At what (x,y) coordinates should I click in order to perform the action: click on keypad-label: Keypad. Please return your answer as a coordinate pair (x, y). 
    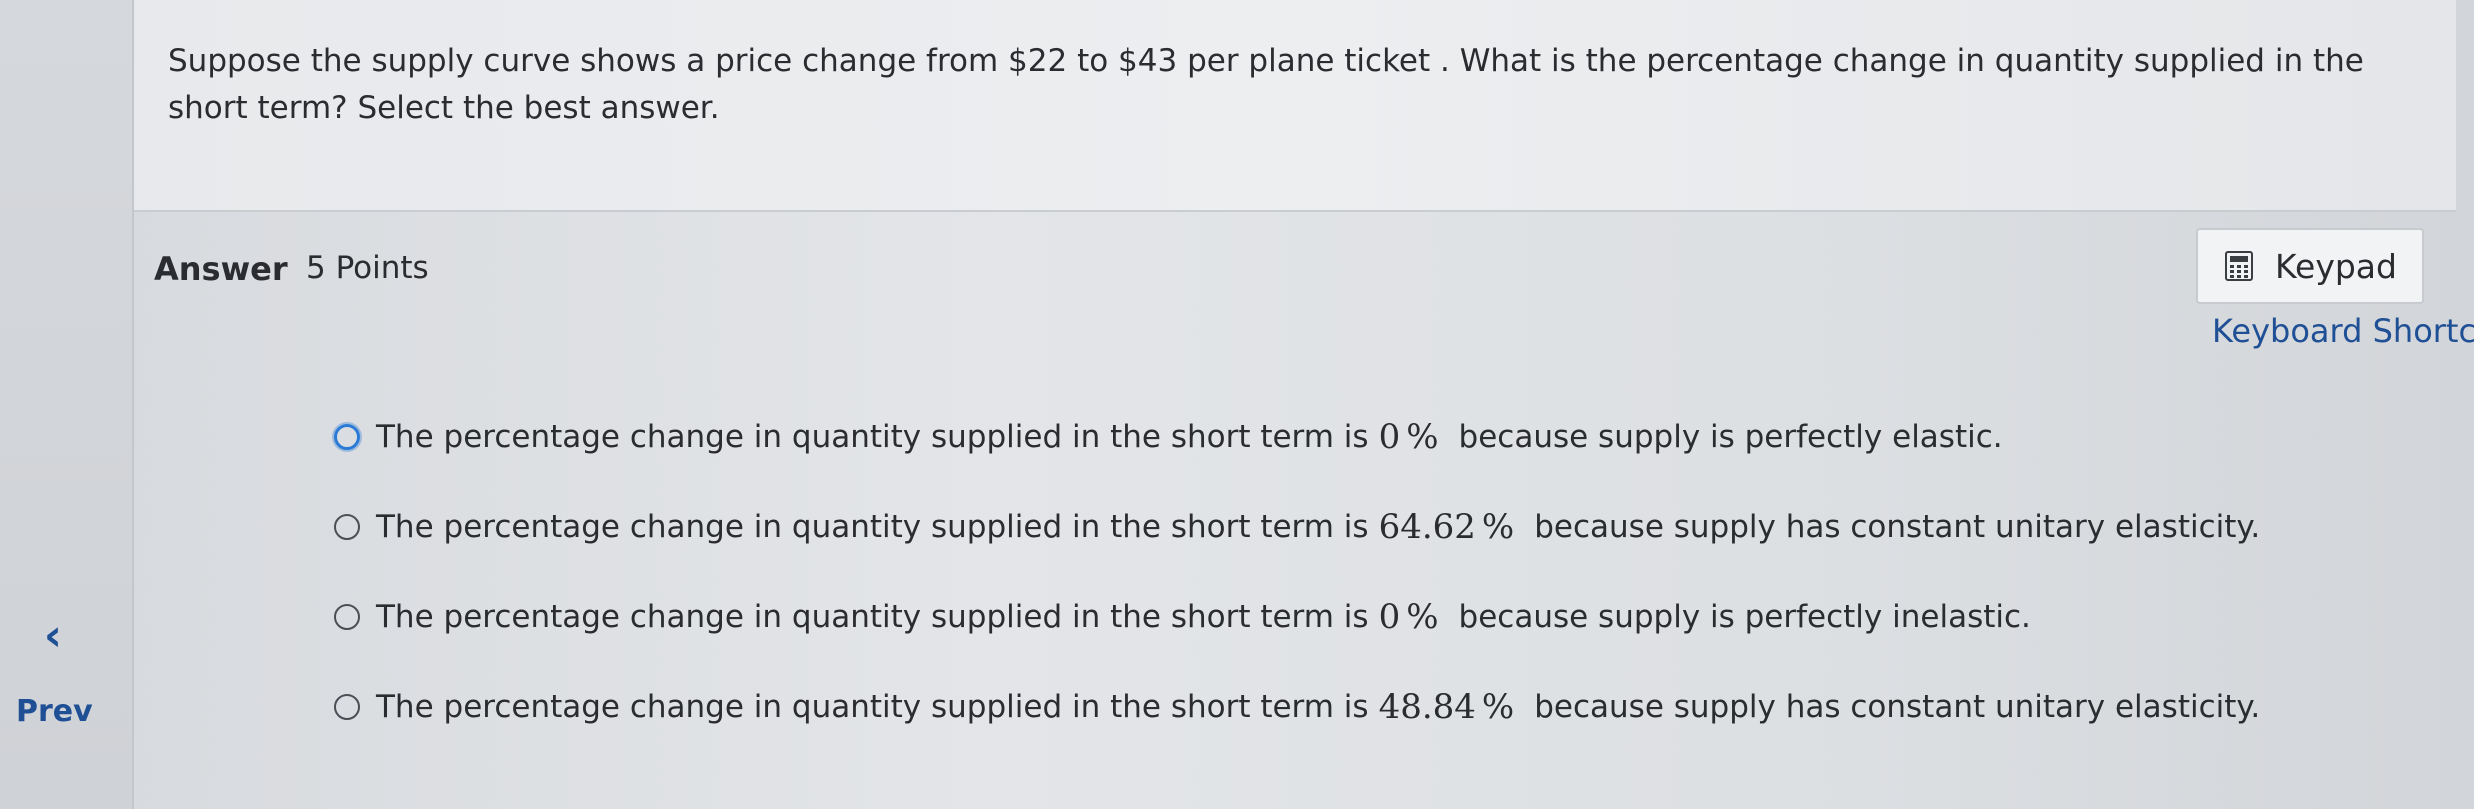
    Looking at the image, I should click on (2336, 266).